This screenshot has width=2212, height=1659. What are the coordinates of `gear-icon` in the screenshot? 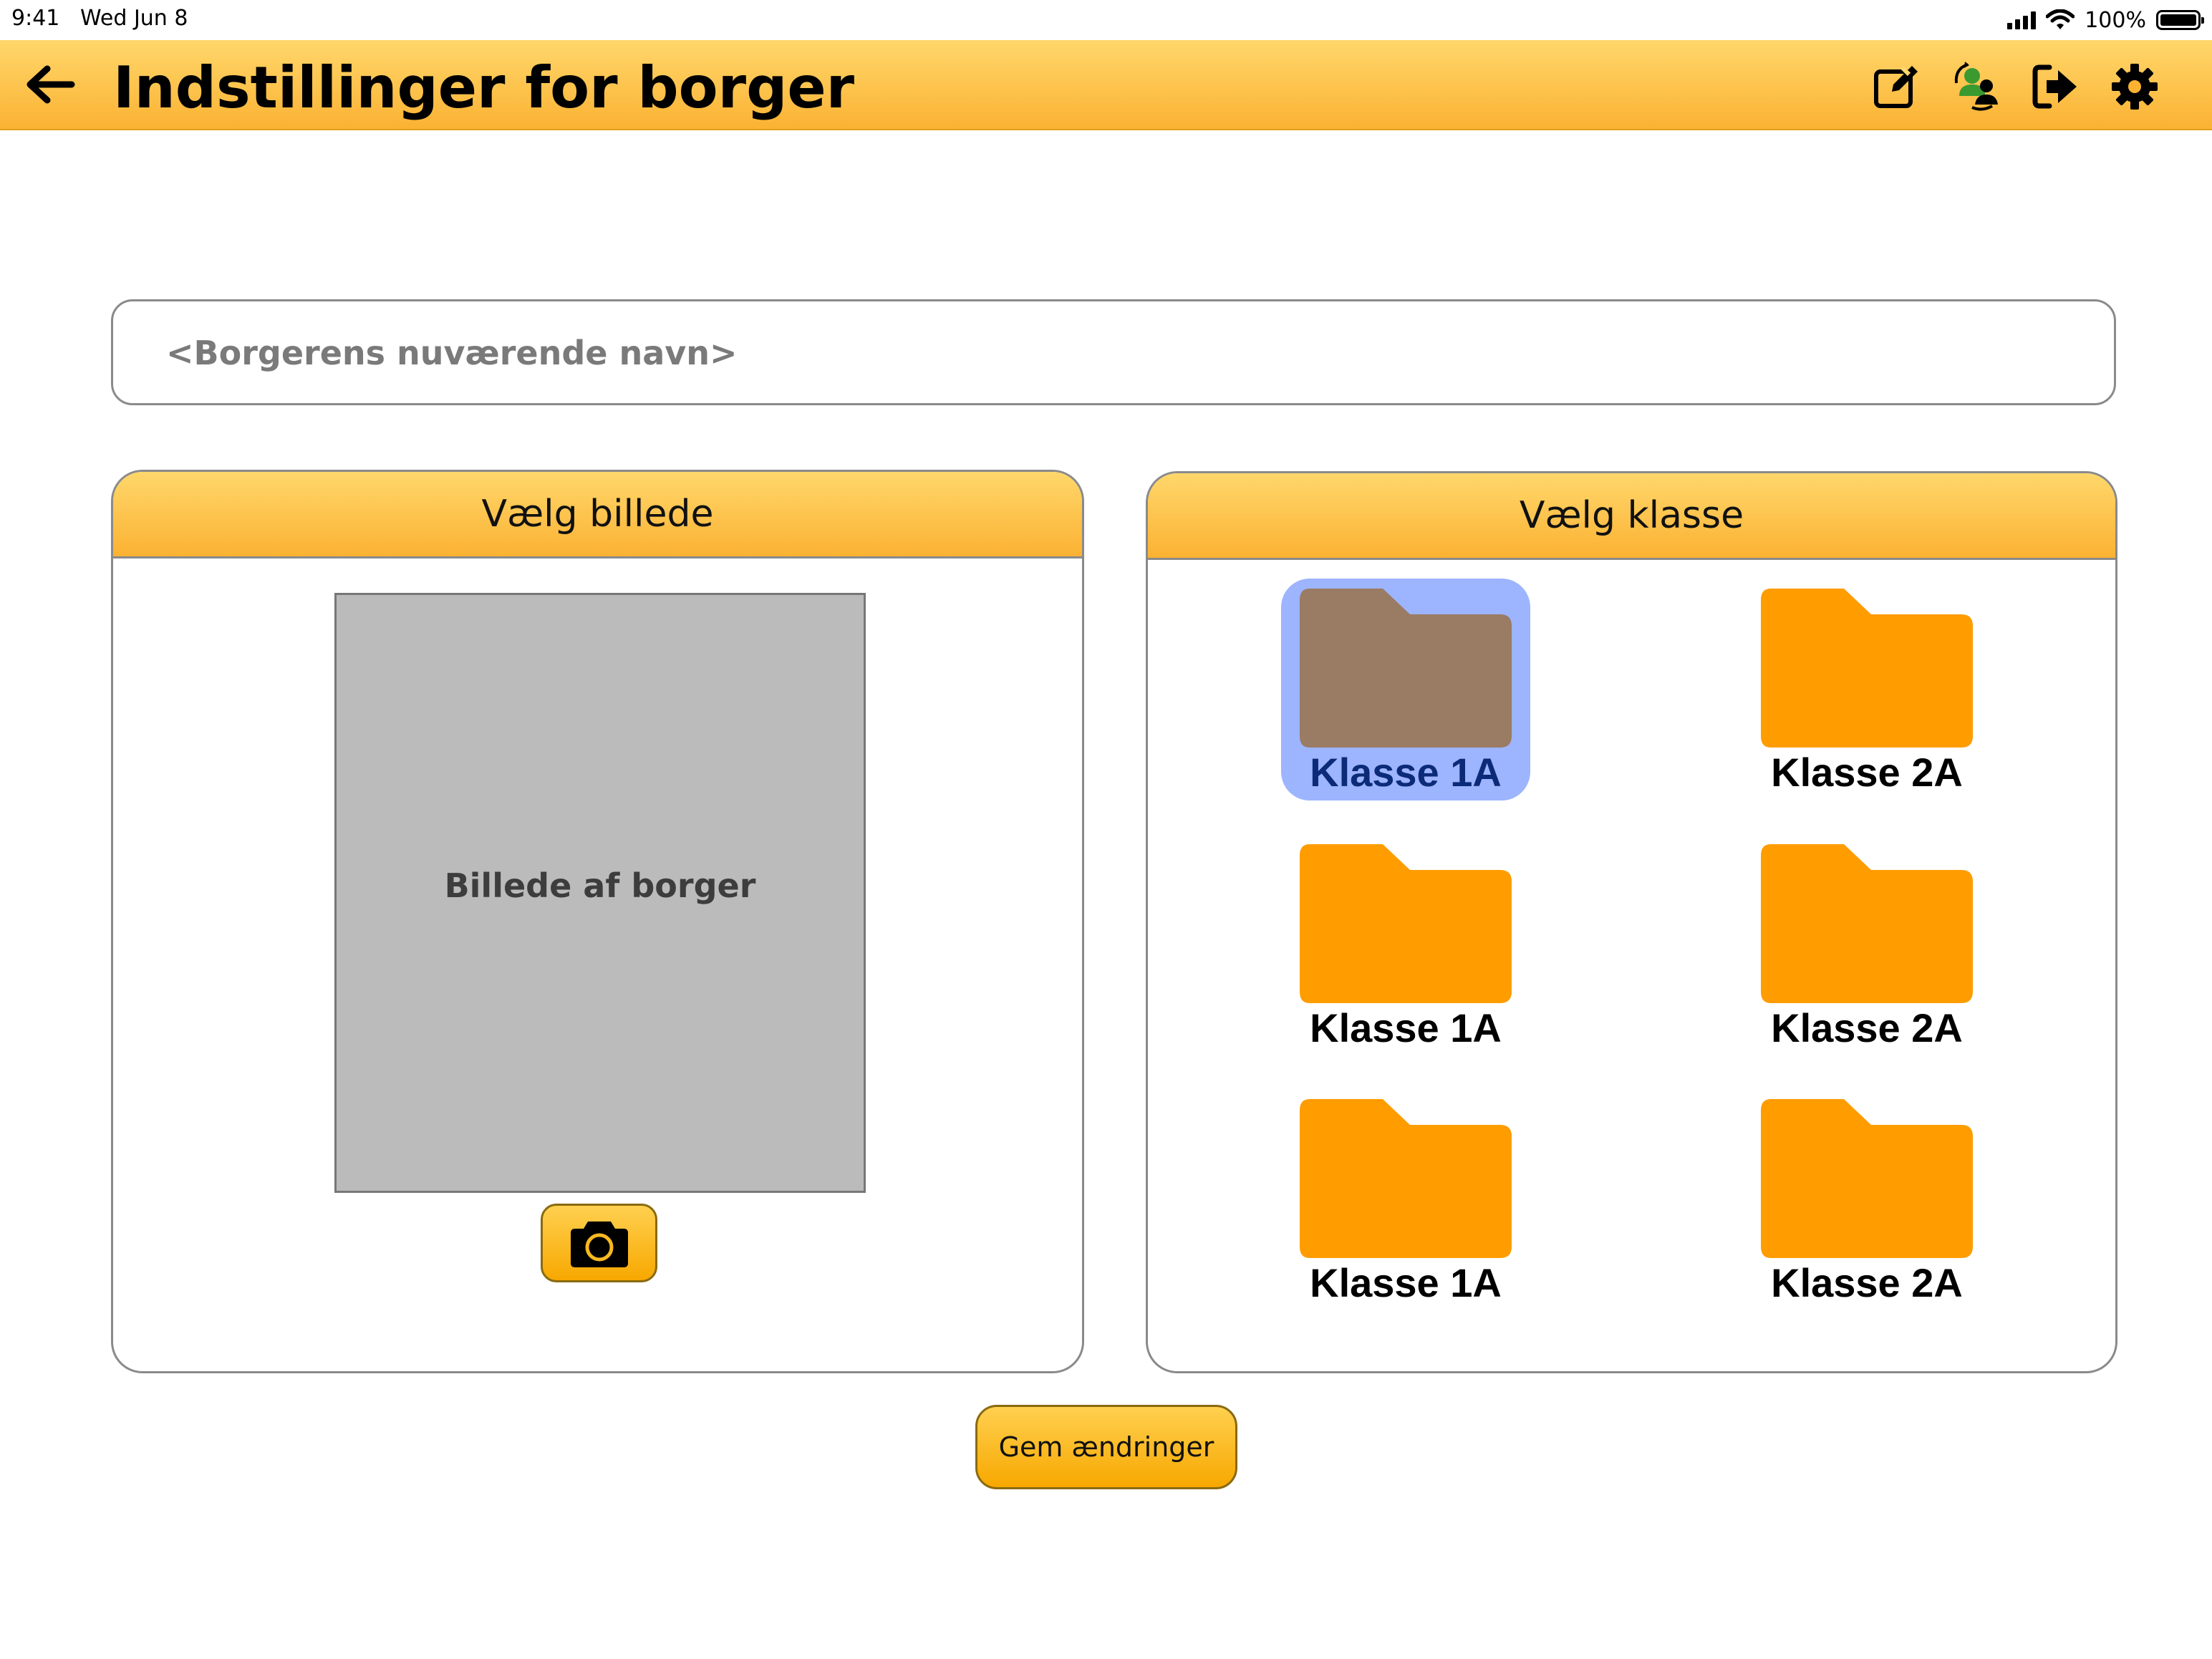 It's located at (2135, 87).